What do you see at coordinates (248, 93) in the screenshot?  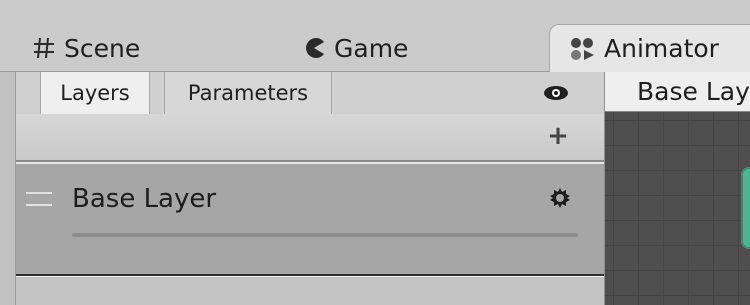 I see `subtab-parameters: Parameters` at bounding box center [248, 93].